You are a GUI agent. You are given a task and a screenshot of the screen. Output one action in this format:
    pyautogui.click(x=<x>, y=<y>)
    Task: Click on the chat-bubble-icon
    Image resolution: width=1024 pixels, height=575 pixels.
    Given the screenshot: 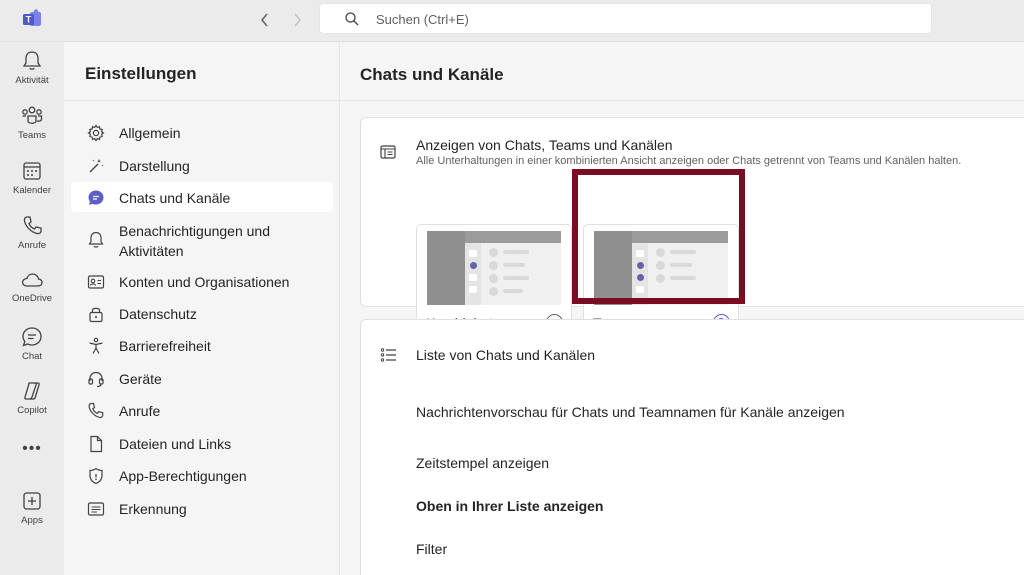 What is the action you would take?
    pyautogui.click(x=96, y=197)
    